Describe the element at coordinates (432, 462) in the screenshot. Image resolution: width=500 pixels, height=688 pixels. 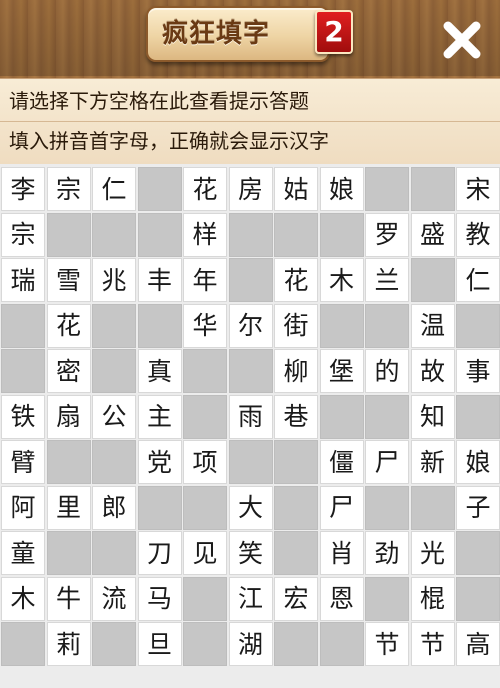
I see `crossword-cell: 新` at that location.